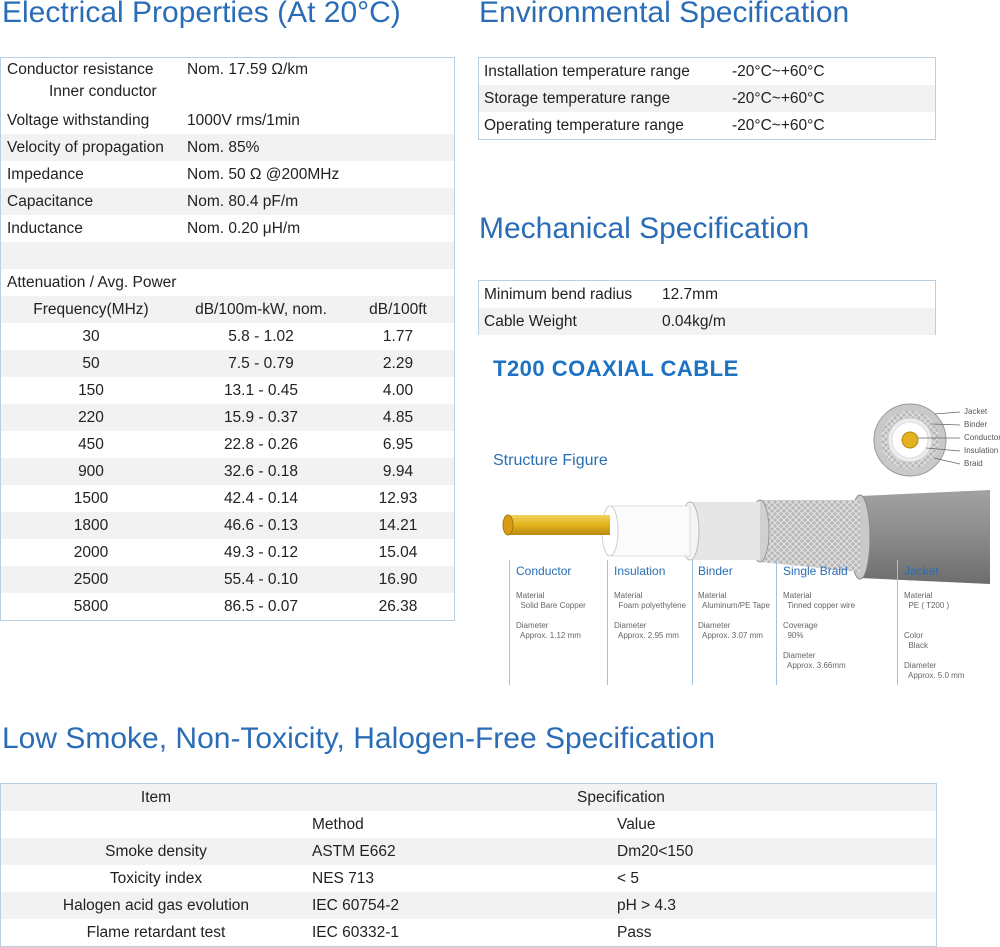 The width and height of the screenshot is (1000, 947). What do you see at coordinates (223, 147) in the screenshot?
I see `row-value: Nom. 85%` at bounding box center [223, 147].